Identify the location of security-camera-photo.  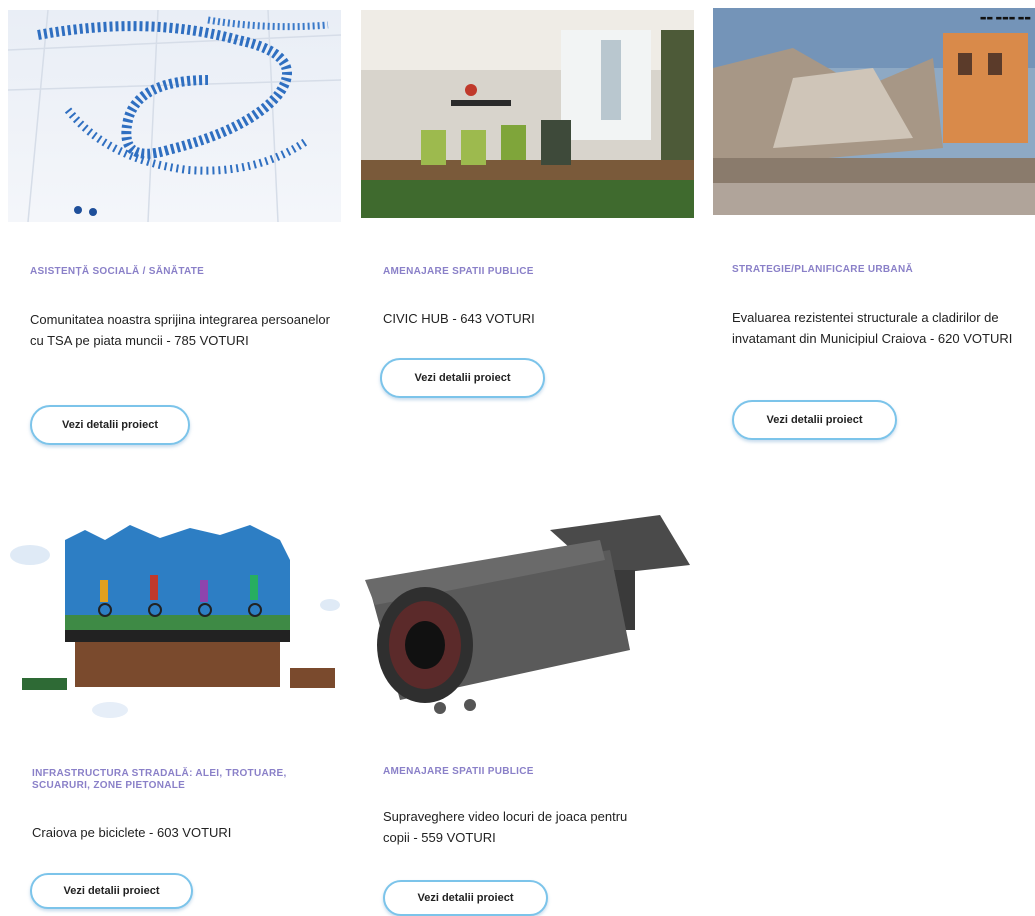
(530, 615).